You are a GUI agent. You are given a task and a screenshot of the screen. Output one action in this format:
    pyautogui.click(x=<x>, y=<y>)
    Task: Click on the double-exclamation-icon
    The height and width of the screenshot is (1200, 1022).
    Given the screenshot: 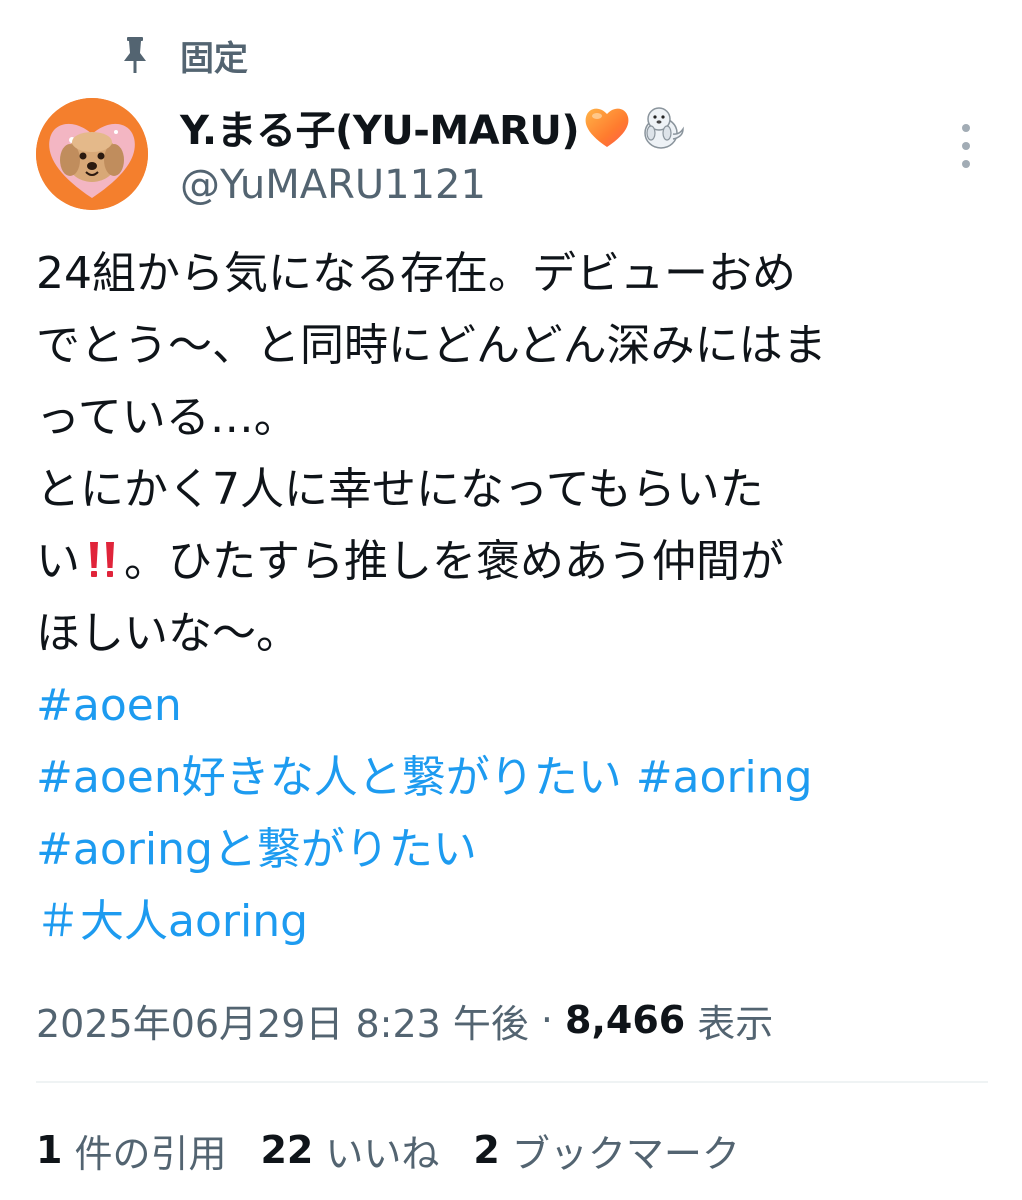 What is the action you would take?
    pyautogui.click(x=102, y=554)
    